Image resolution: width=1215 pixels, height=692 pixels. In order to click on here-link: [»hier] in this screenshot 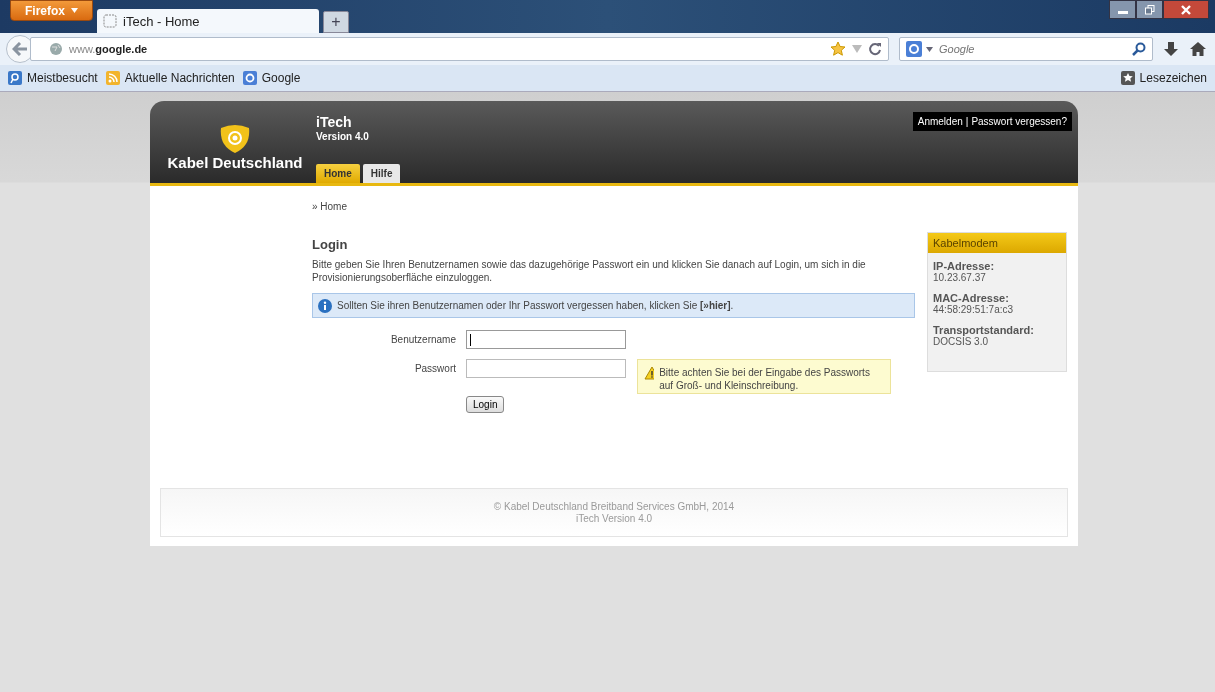, I will do `click(715, 305)`.